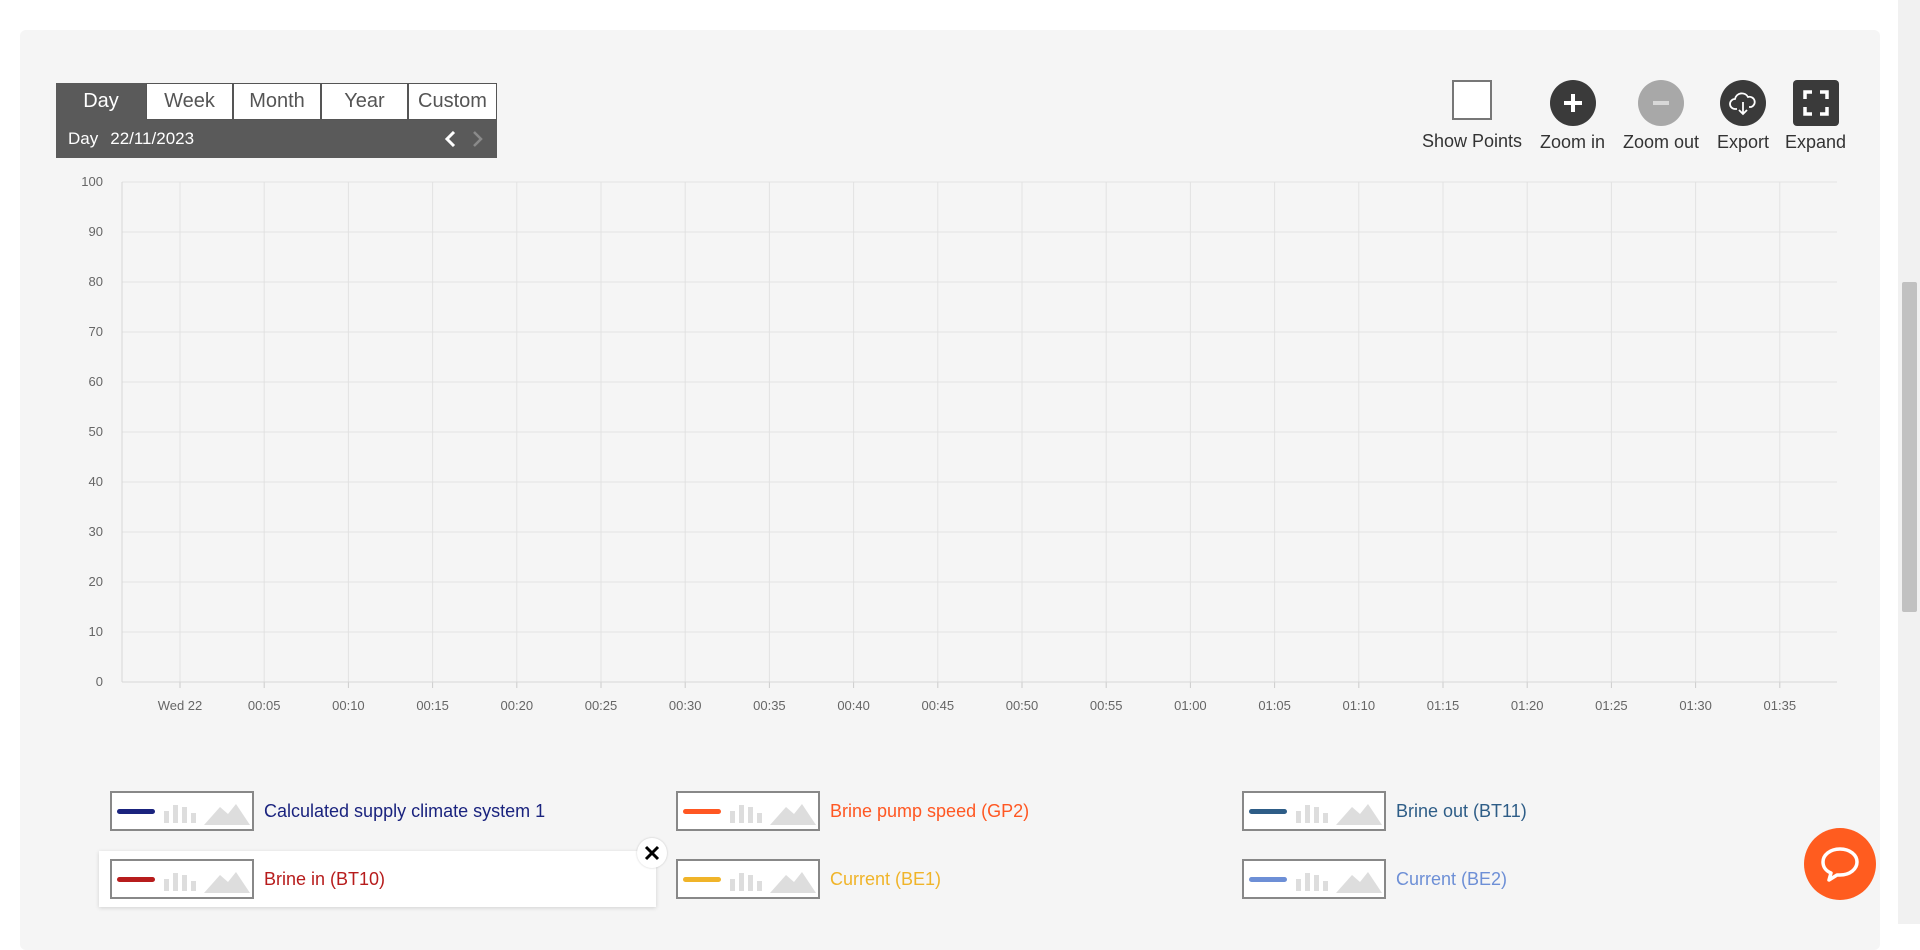 The width and height of the screenshot is (1920, 950). I want to click on legend-label: Current (BE1), so click(886, 878).